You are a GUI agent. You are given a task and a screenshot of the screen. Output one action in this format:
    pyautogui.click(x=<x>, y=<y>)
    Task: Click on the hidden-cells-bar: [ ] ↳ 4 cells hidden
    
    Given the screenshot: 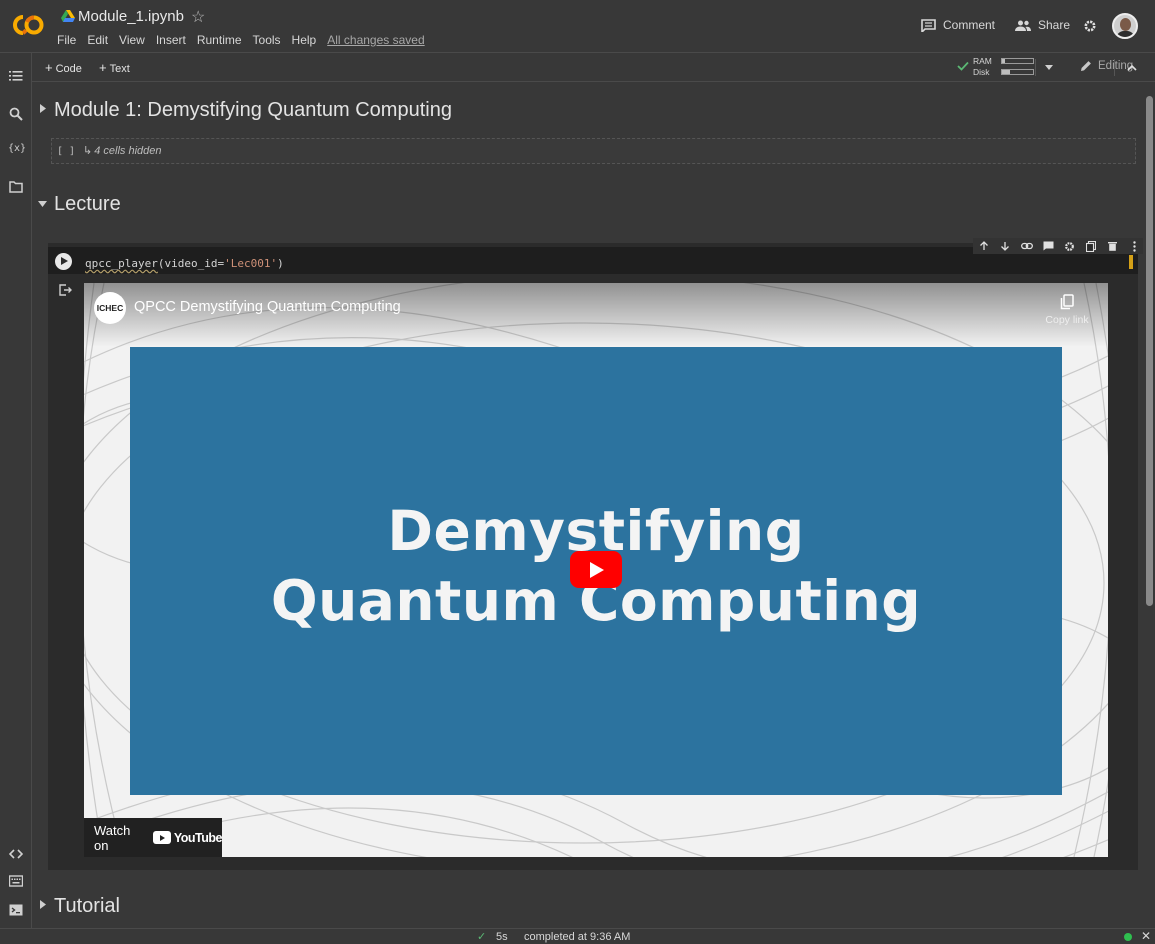 What is the action you would take?
    pyautogui.click(x=593, y=151)
    